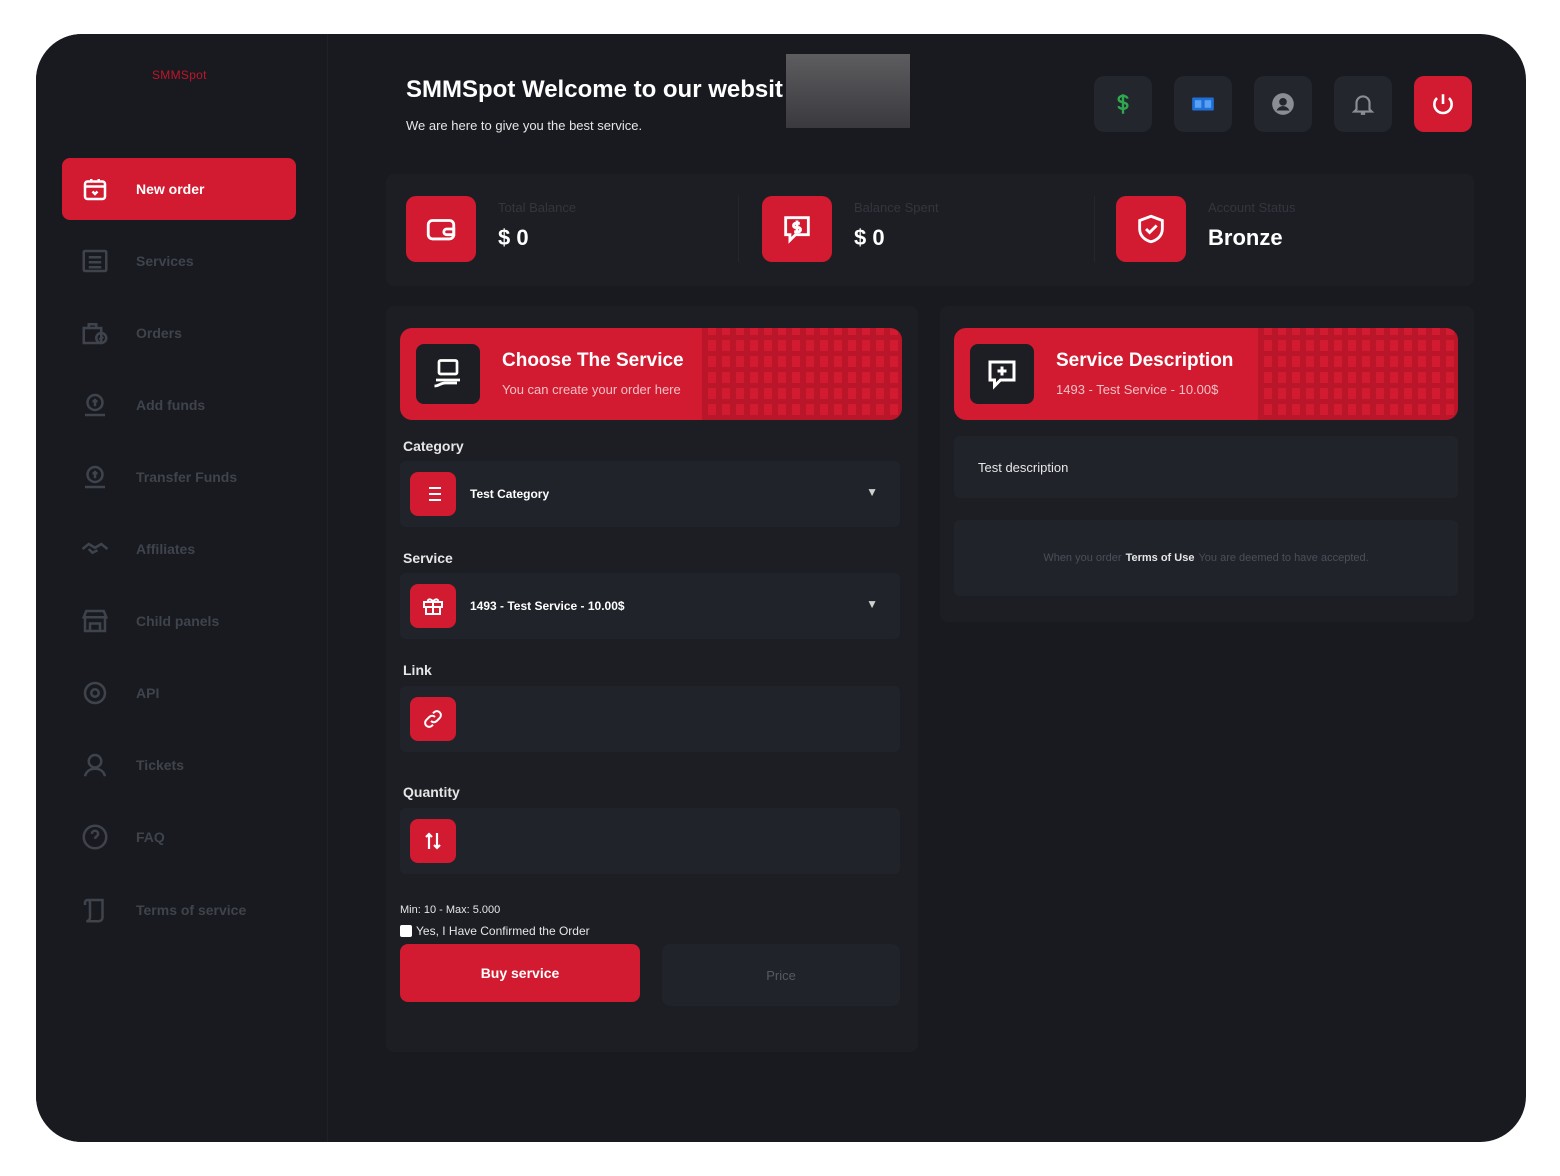 The image size is (1560, 1176). I want to click on language-icon, so click(1203, 104).